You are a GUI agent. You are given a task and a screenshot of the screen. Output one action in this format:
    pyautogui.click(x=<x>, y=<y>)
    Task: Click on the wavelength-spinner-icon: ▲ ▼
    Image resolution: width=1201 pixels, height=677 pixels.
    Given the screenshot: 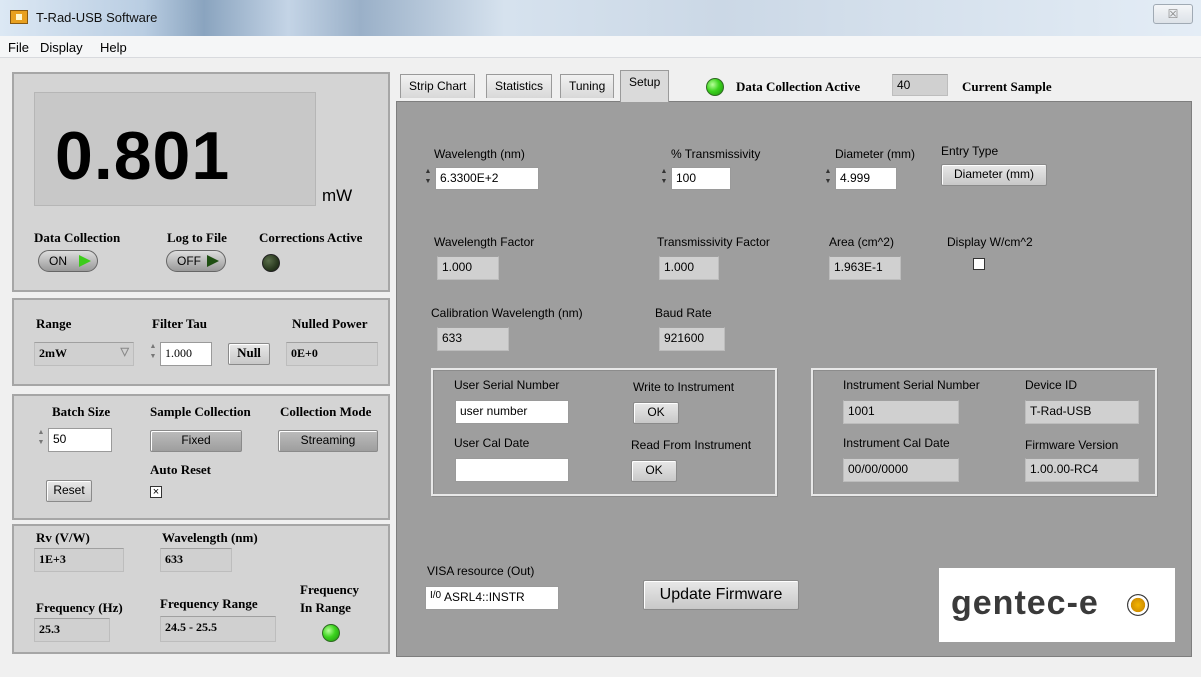 What is the action you would take?
    pyautogui.click(x=428, y=178)
    